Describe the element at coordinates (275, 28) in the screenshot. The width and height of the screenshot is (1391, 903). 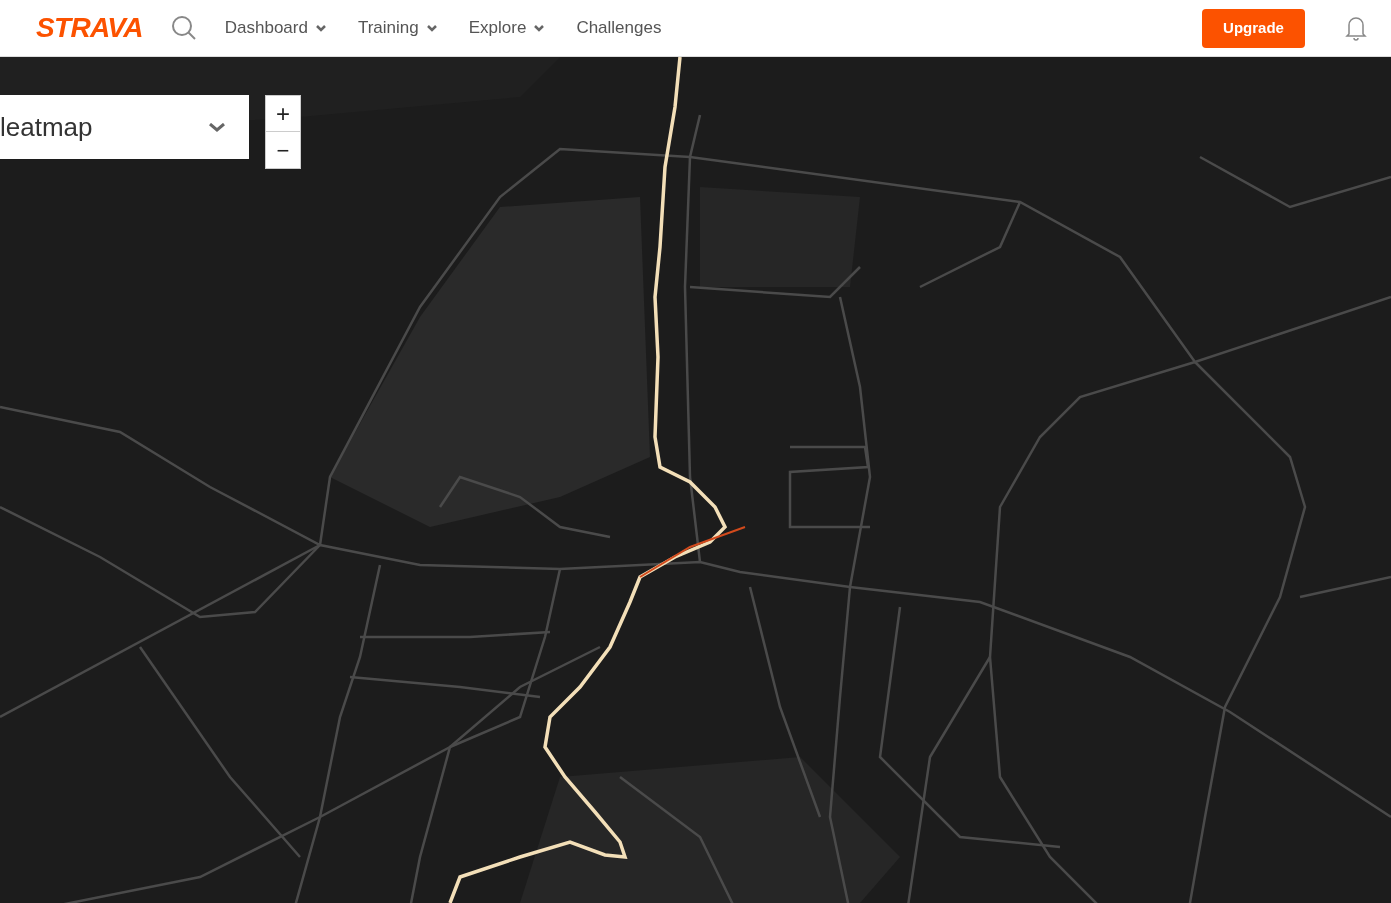
I see `nav-menu-link: Dashboard` at that location.